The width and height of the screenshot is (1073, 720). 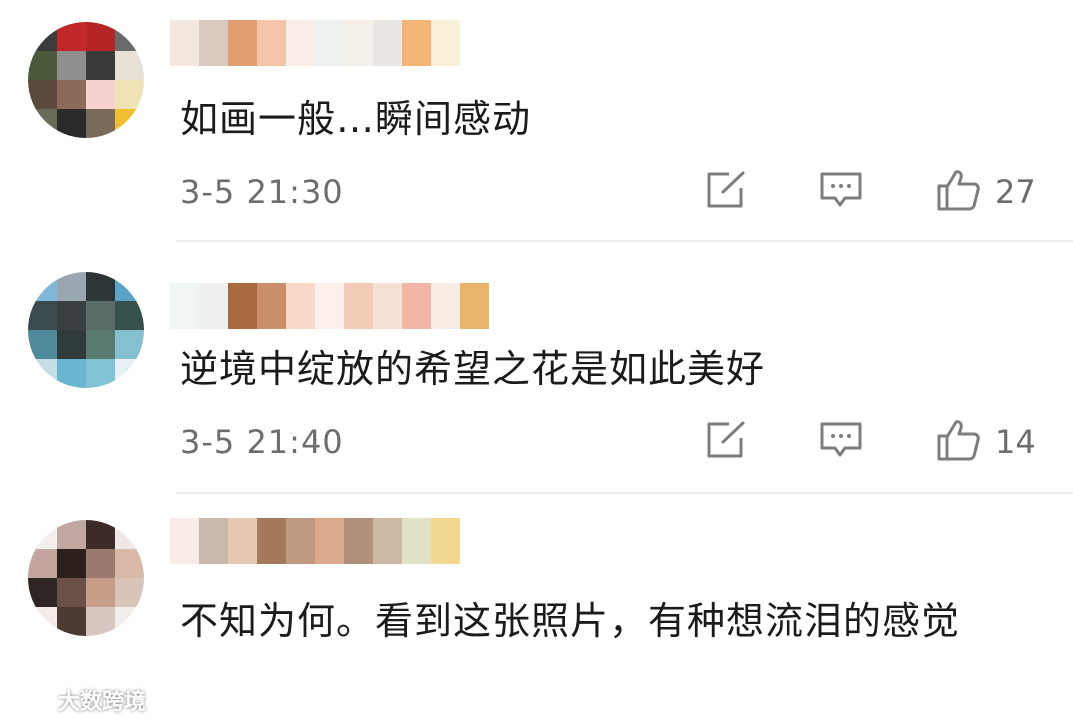 I want to click on watermark: 大数跨境, so click(x=77, y=700).